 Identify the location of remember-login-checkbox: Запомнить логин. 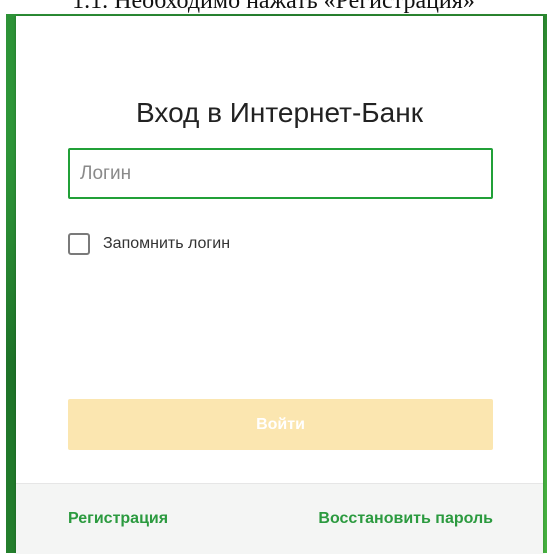
(149, 244).